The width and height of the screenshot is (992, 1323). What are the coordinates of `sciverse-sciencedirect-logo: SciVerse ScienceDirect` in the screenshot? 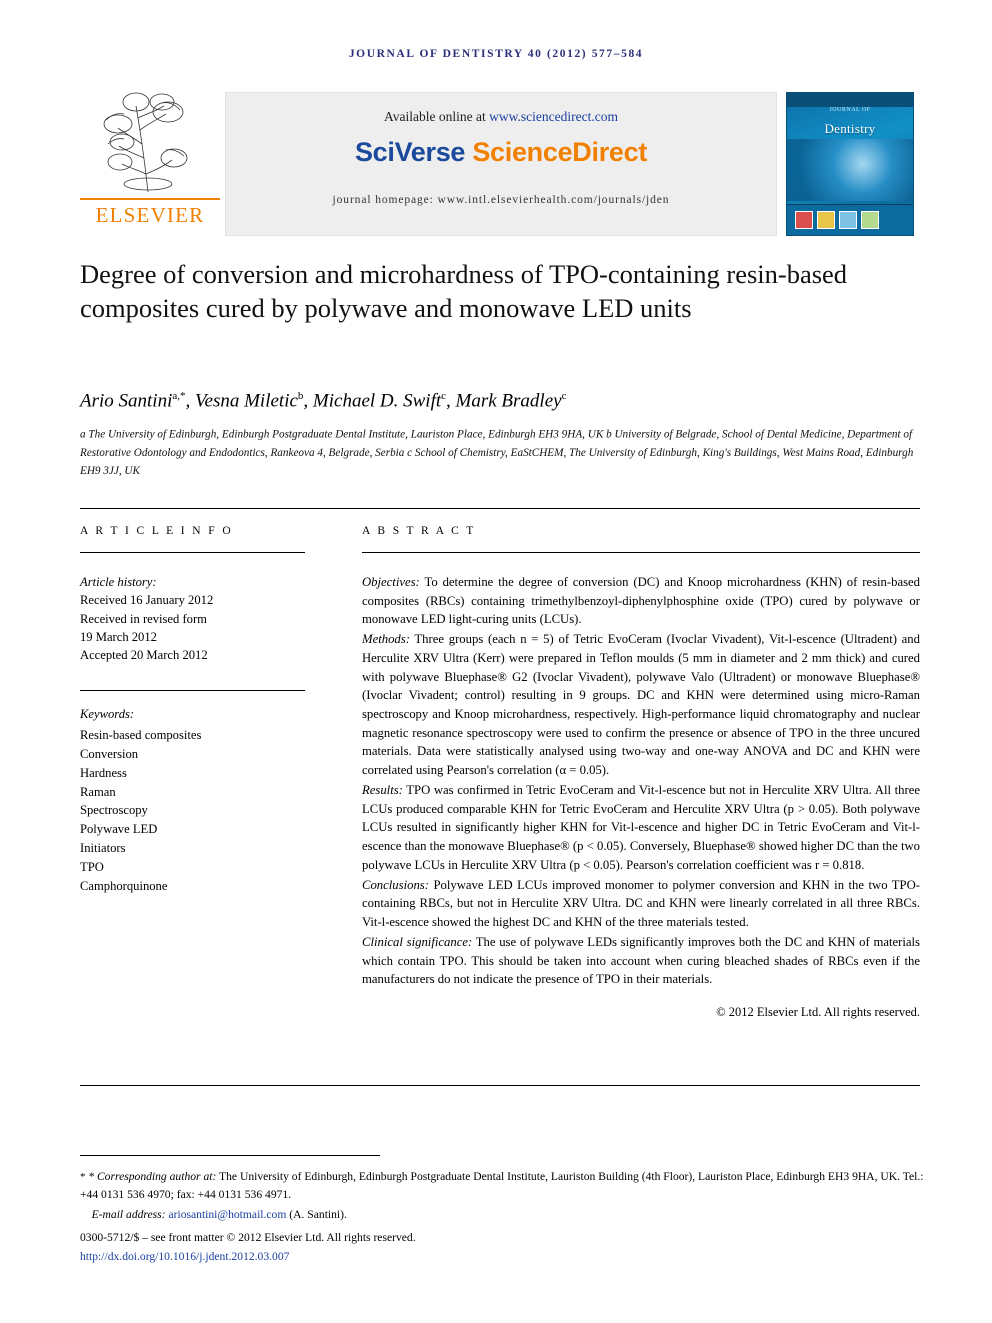 It's located at (501, 152).